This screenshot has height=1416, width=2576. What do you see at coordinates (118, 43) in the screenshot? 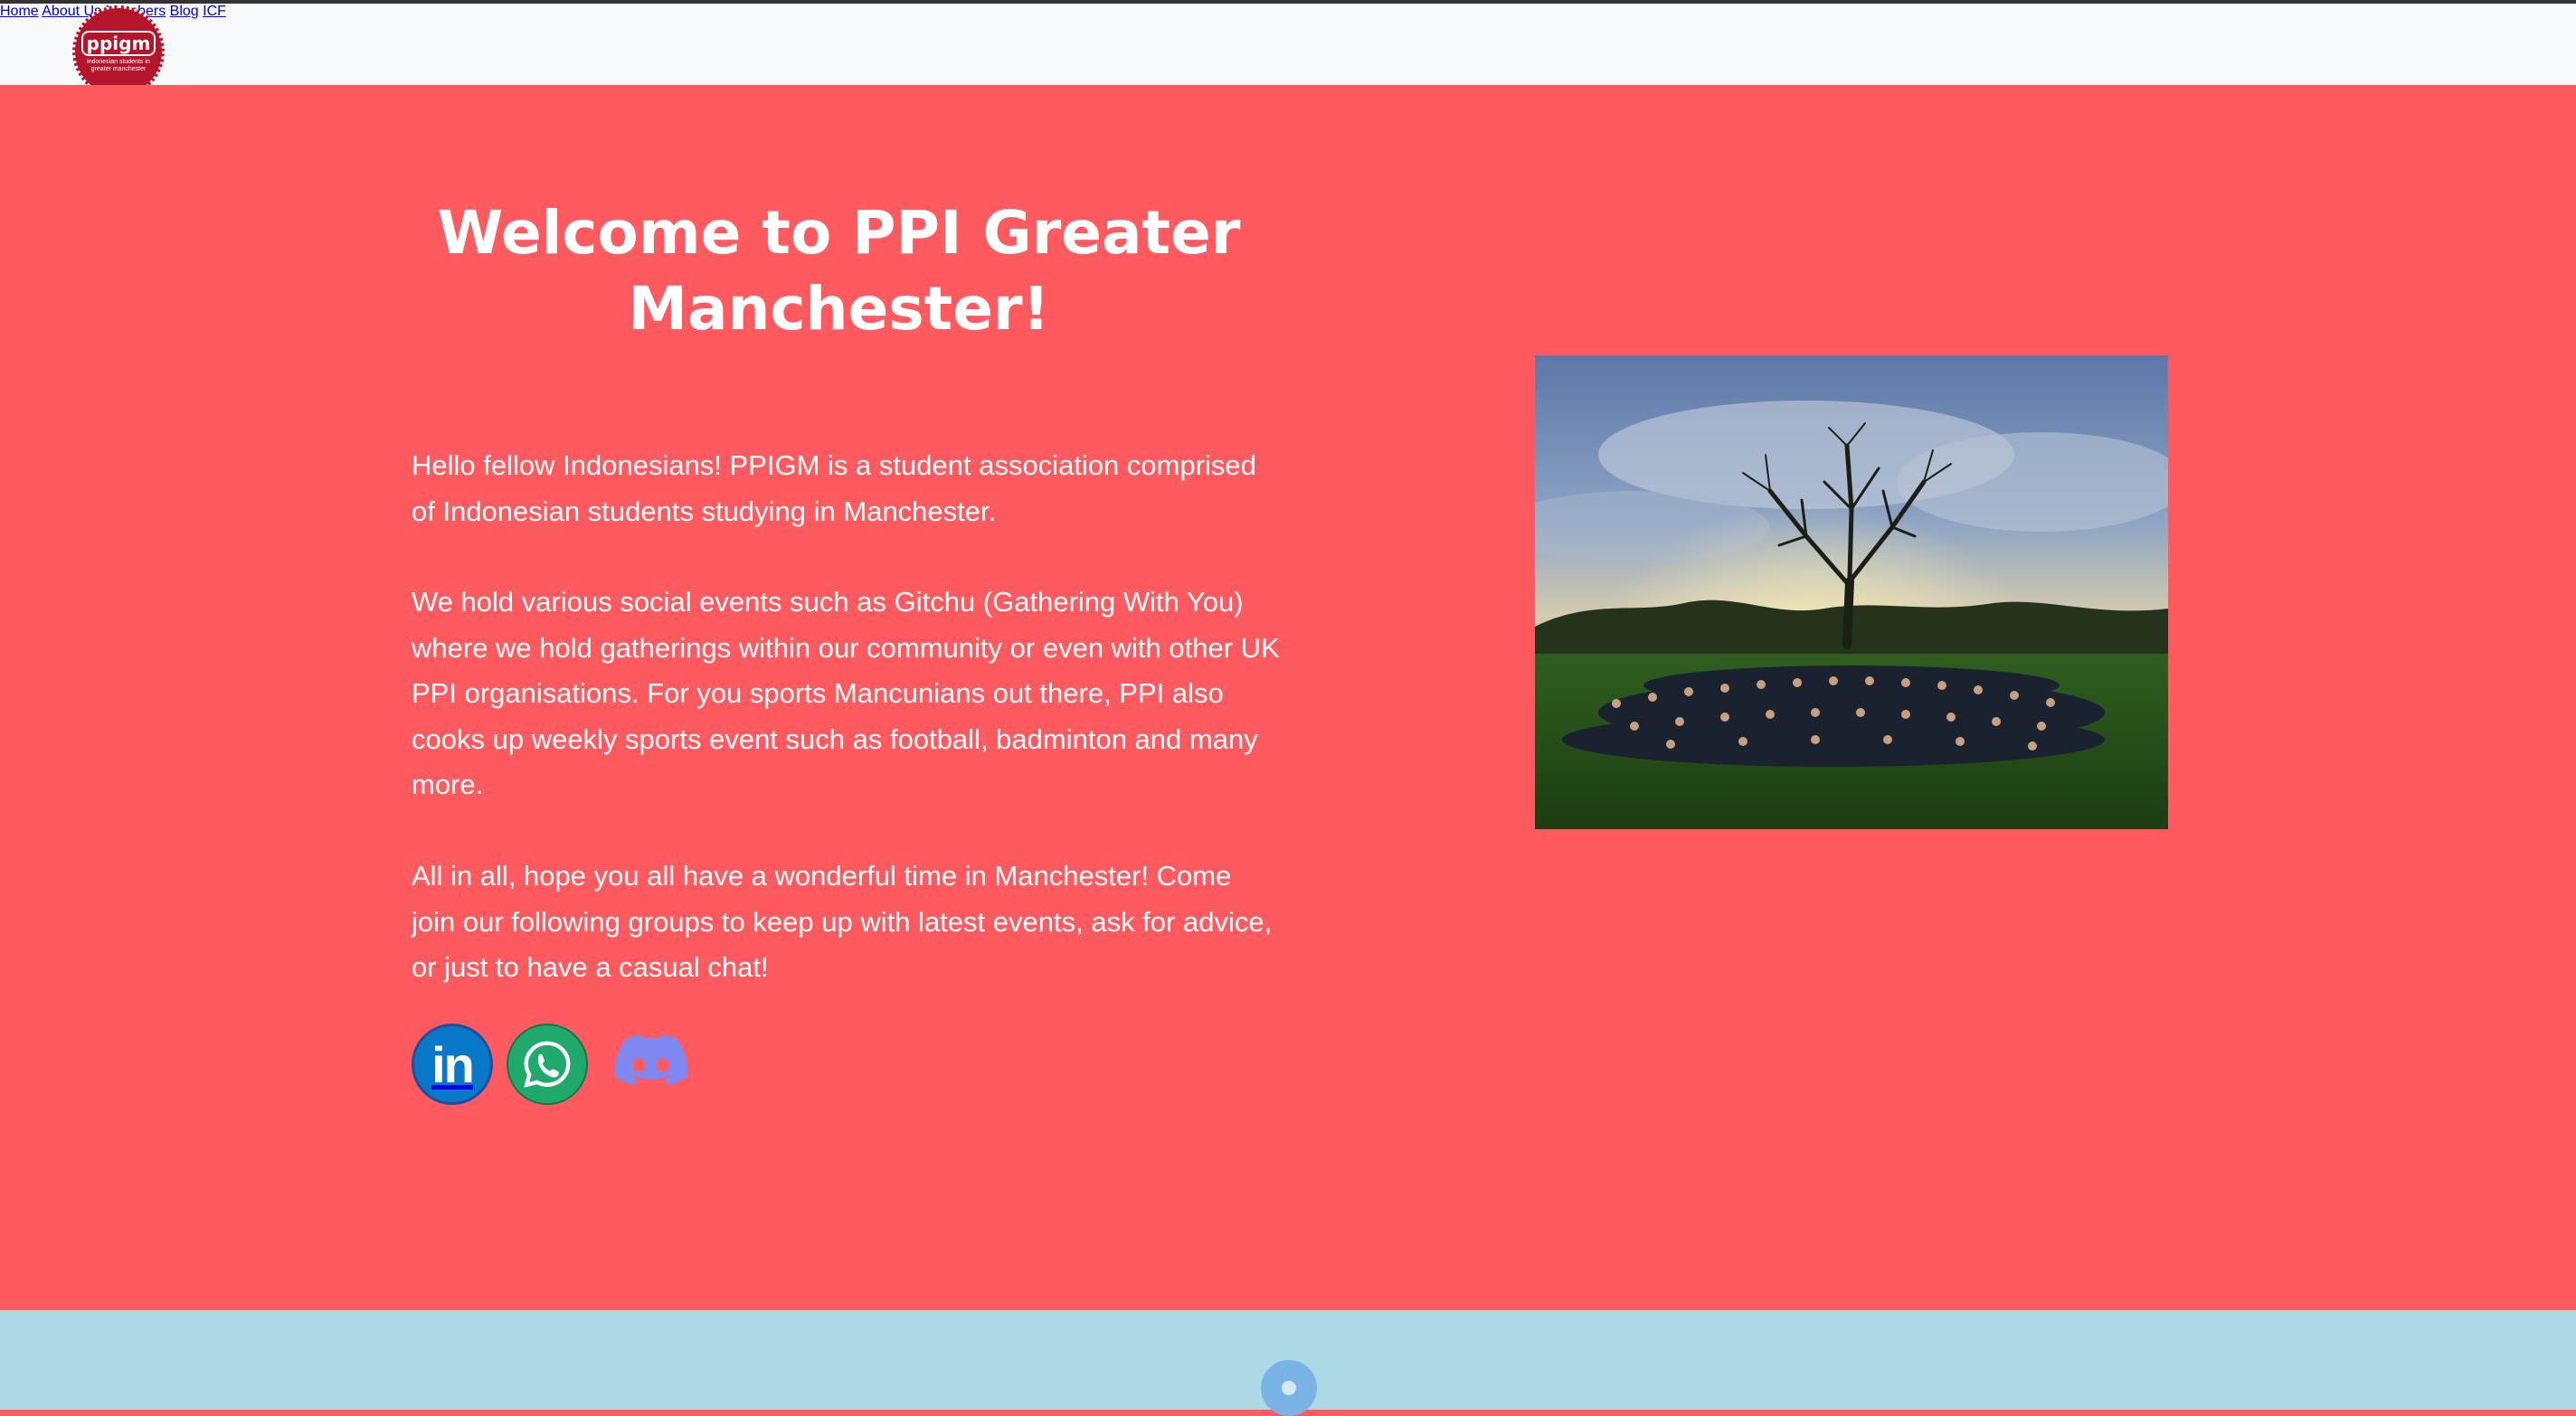
I see `logo-name: ppigm` at bounding box center [118, 43].